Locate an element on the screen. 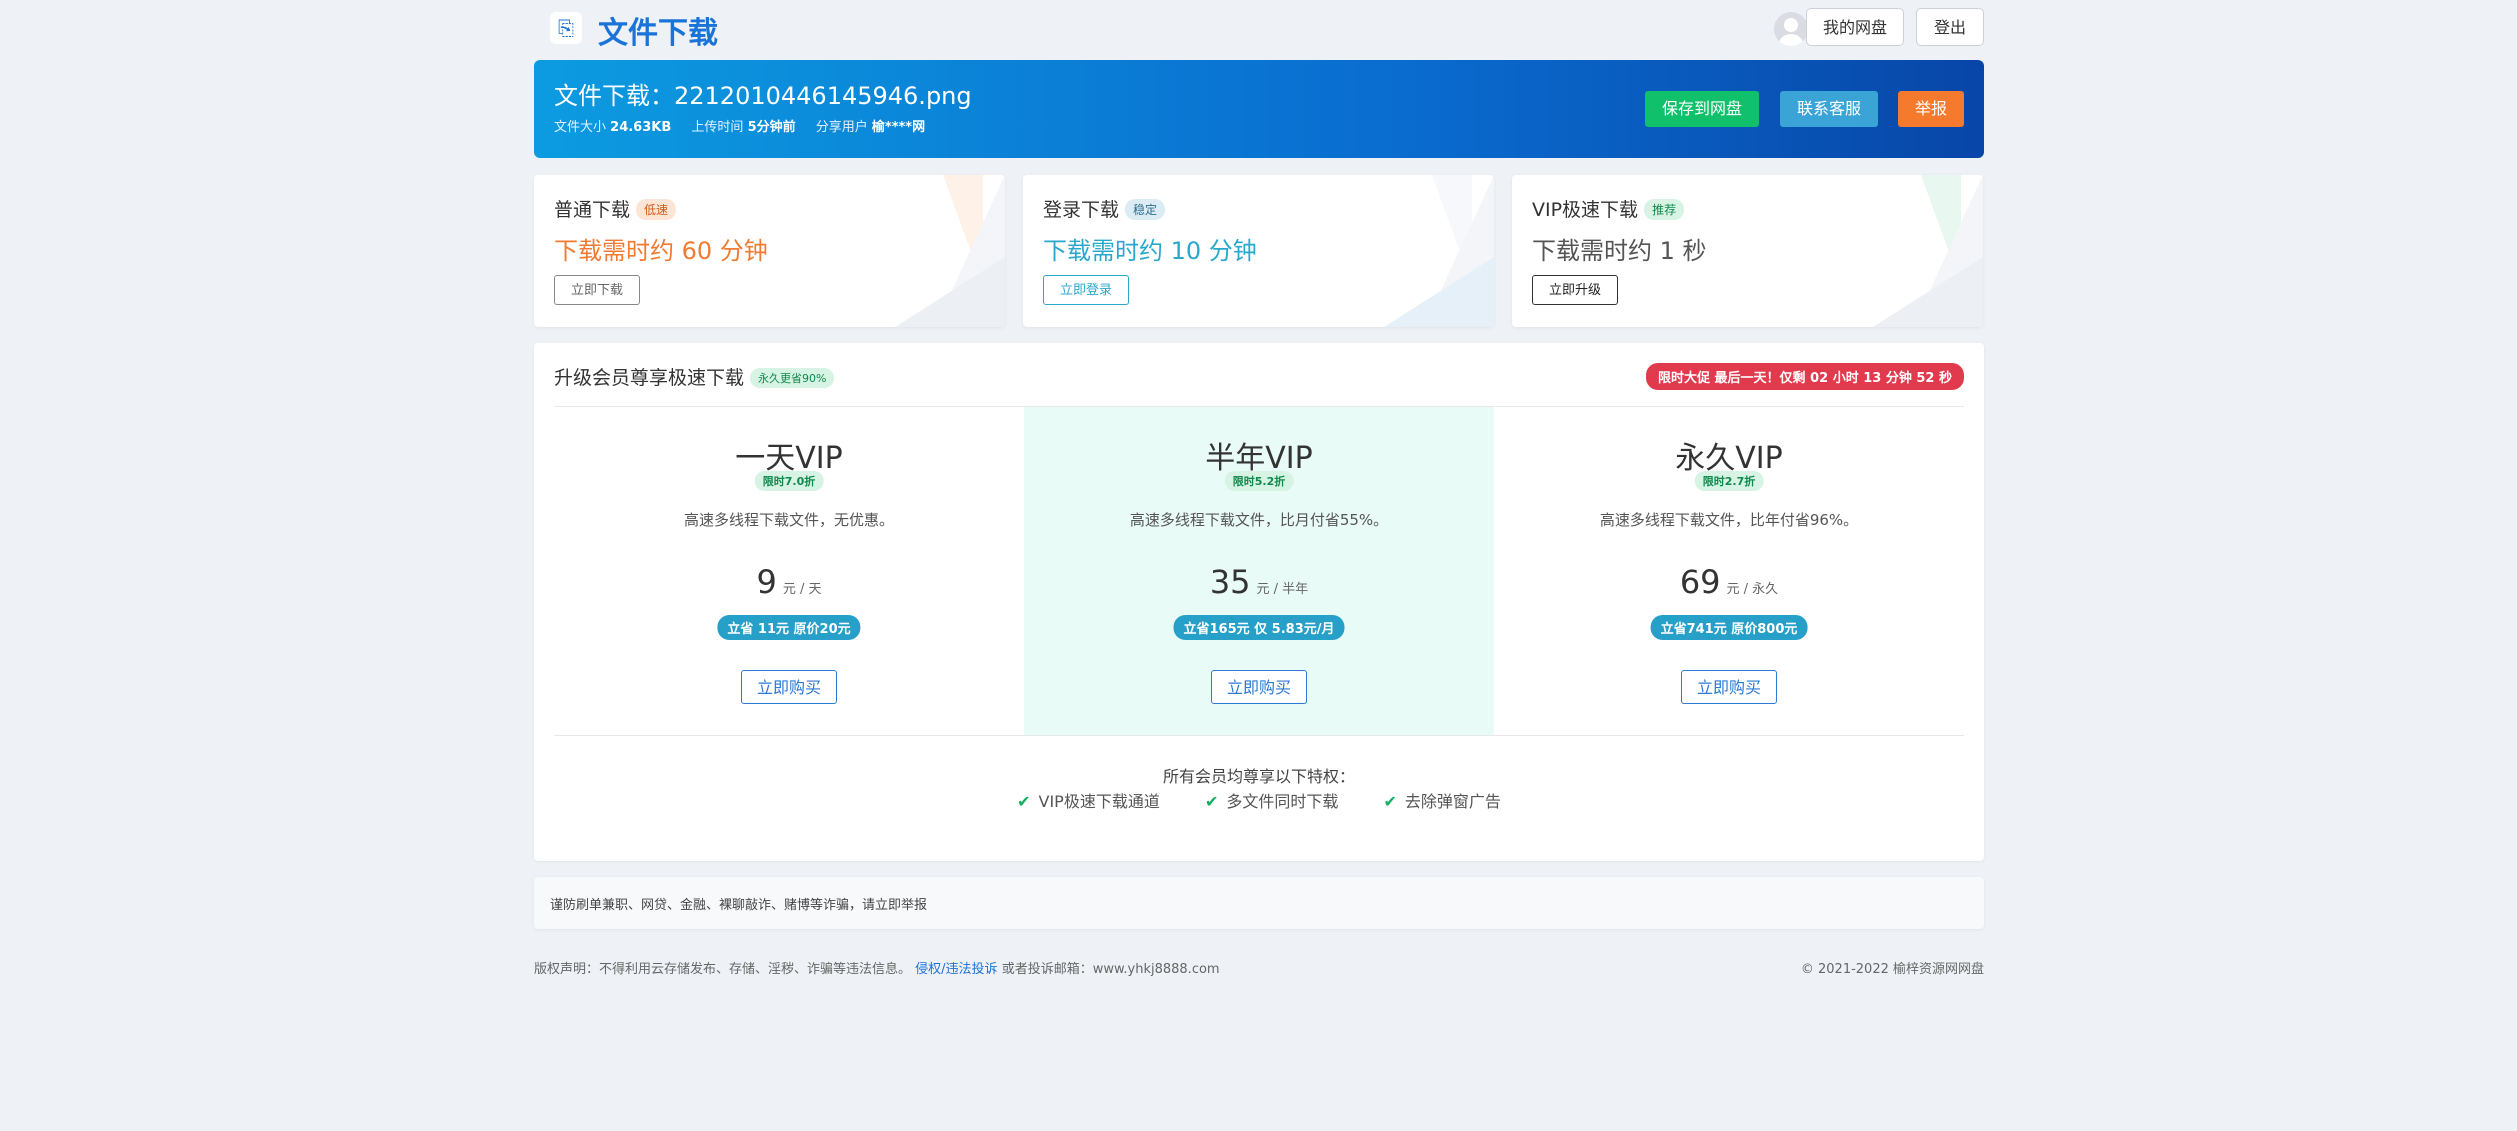  option-title-text: 登录下载 is located at coordinates (1081, 210).